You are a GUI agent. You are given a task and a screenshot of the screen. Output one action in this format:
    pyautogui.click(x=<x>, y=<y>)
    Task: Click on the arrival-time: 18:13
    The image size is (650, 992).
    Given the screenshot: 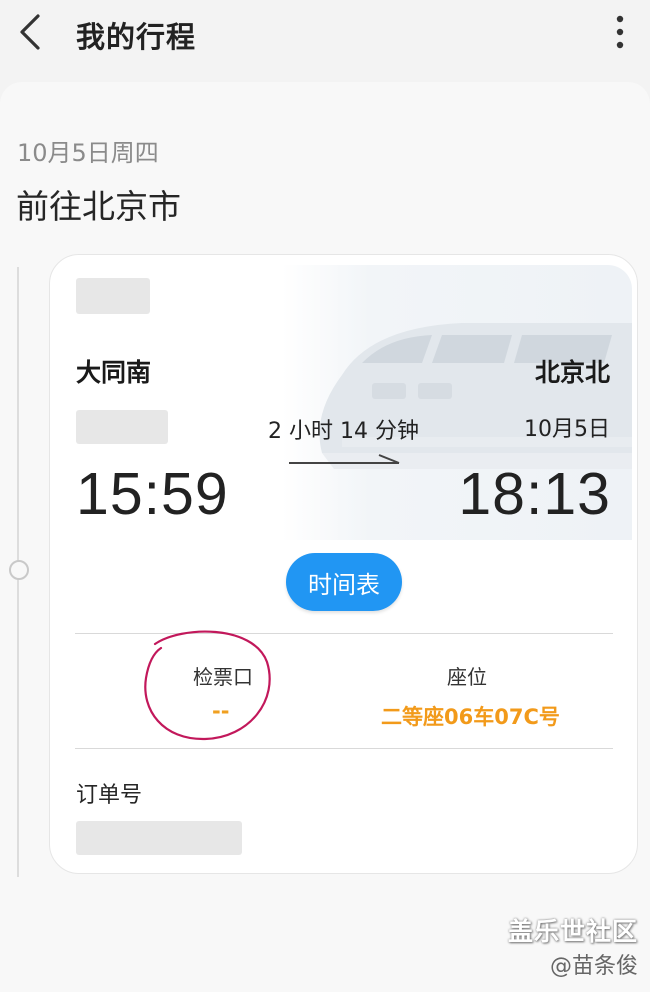 What is the action you would take?
    pyautogui.click(x=534, y=494)
    